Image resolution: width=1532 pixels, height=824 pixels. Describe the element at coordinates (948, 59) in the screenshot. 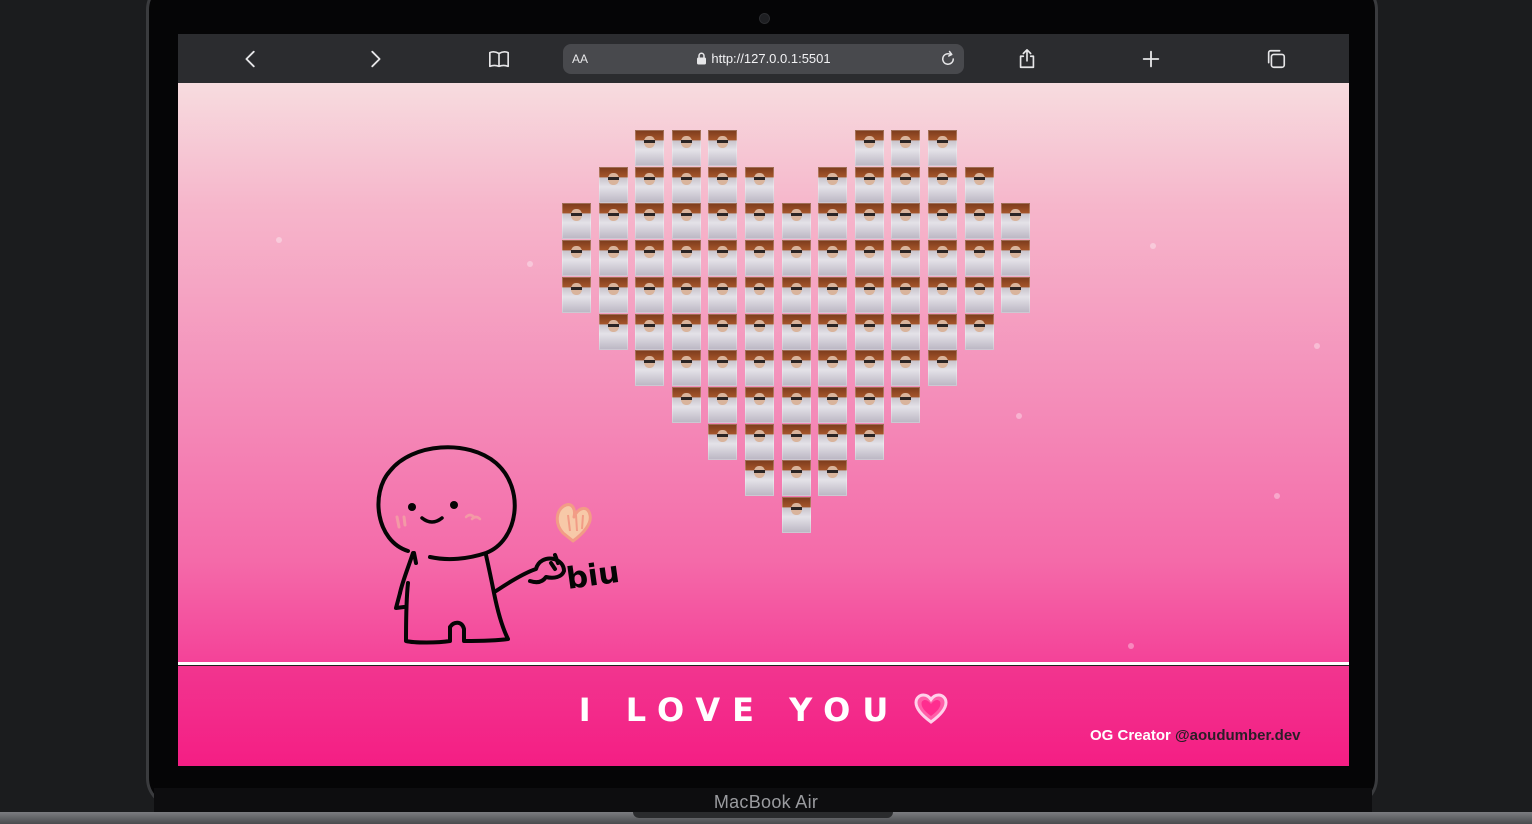

I see `reload-icon` at that location.